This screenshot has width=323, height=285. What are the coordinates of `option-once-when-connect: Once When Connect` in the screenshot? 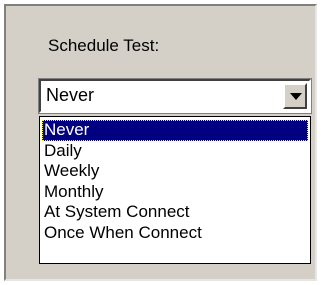 It's located at (175, 233).